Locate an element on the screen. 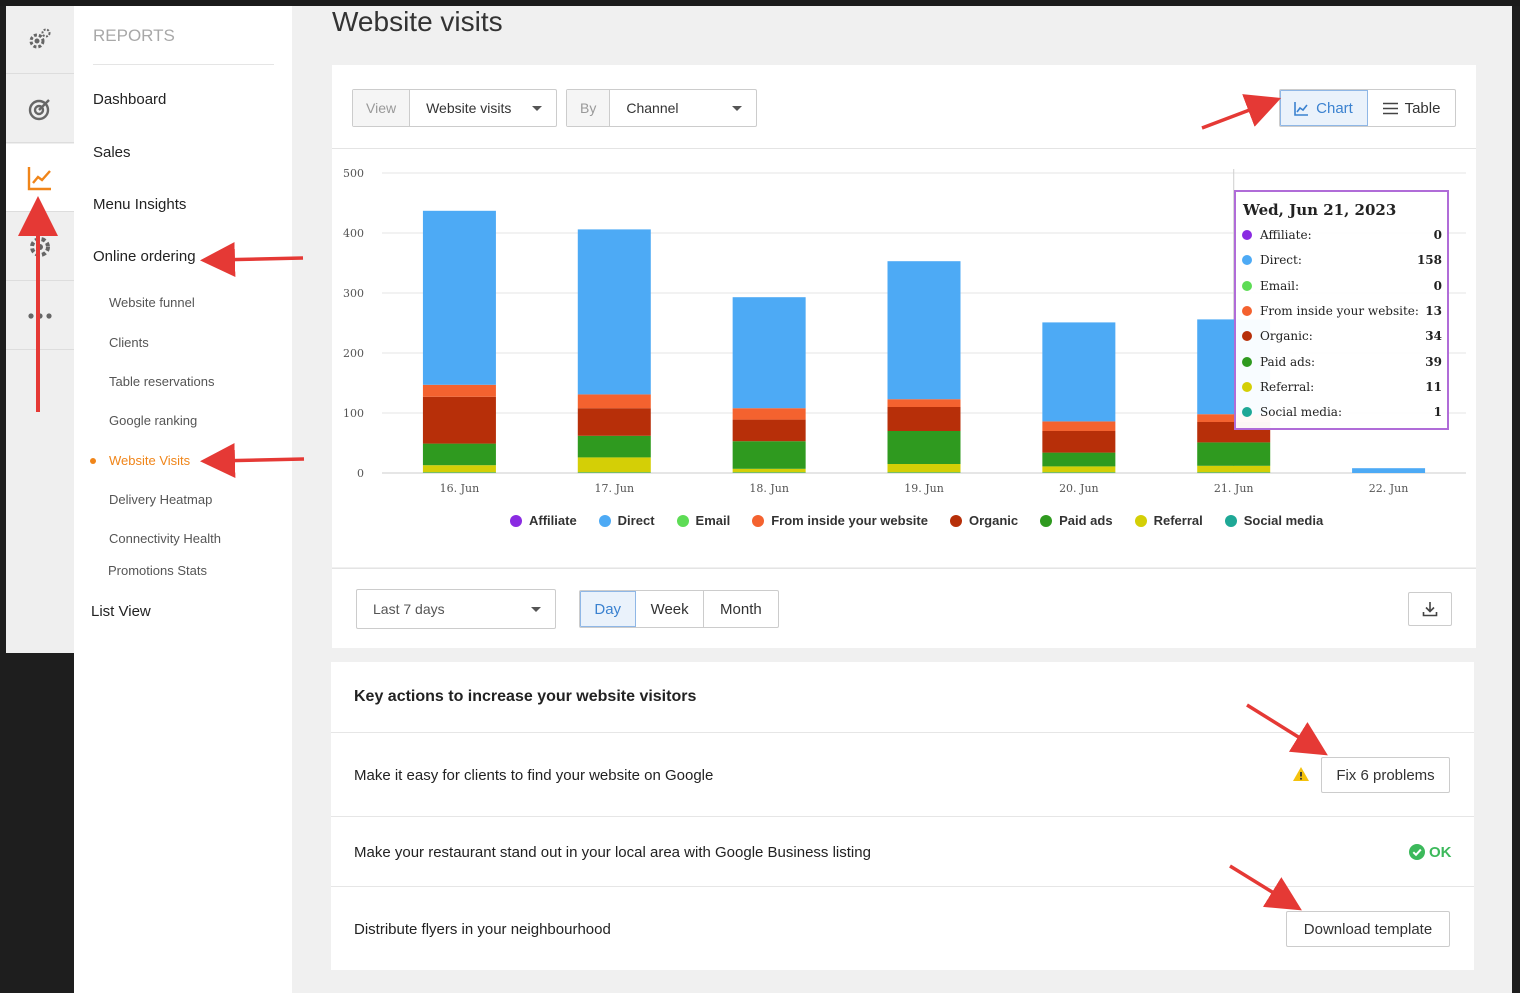 This screenshot has width=1520, height=993. tooltip-row: Direct: 158 is located at coordinates (1342, 260).